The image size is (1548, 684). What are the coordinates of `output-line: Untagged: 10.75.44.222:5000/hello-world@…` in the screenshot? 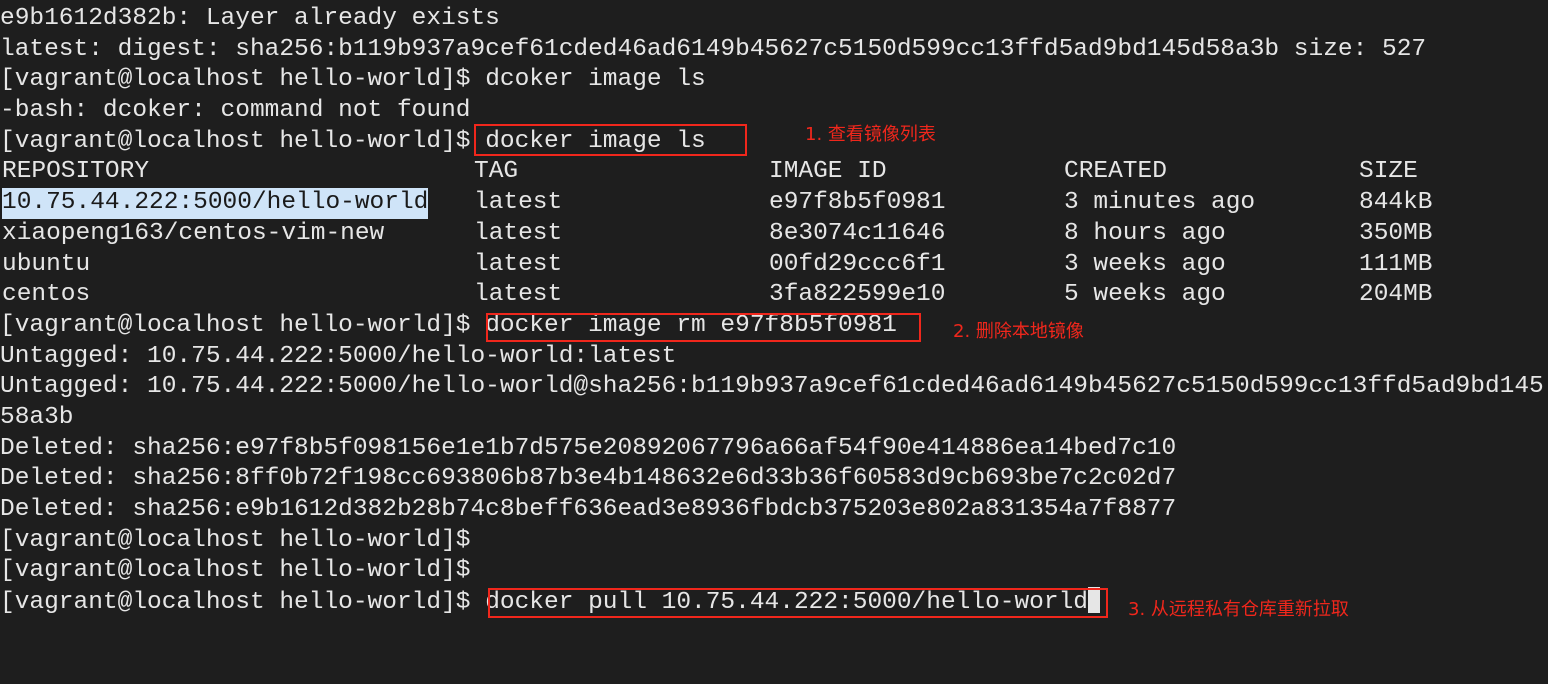 It's located at (772, 387).